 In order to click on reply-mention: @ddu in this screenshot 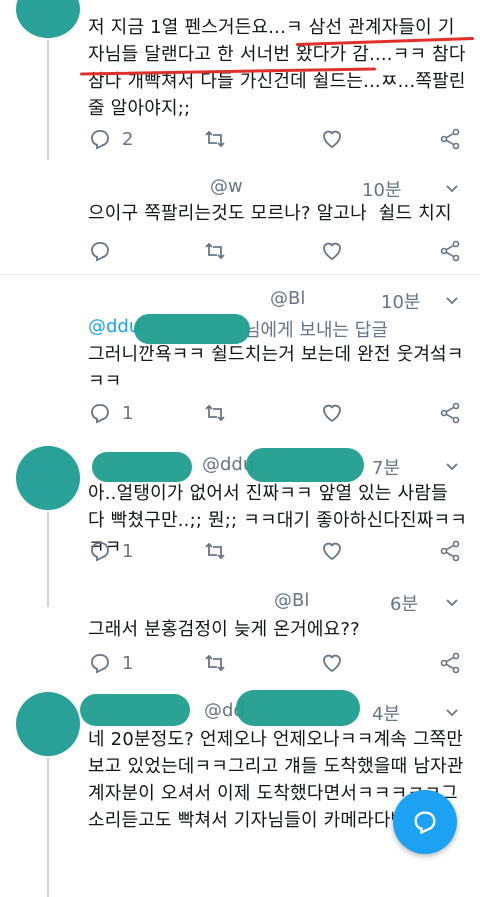, I will do `click(114, 326)`.